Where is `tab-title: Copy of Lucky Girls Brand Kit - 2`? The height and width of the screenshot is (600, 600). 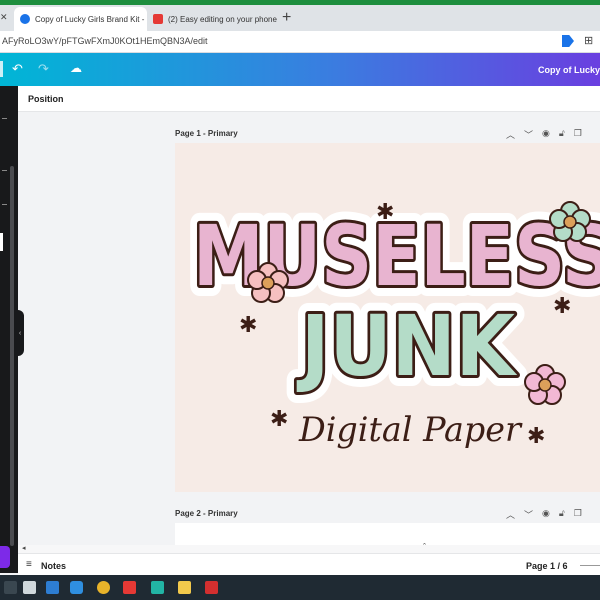
tab-title: Copy of Lucky Girls Brand Kit - 2 is located at coordinates (91, 19).